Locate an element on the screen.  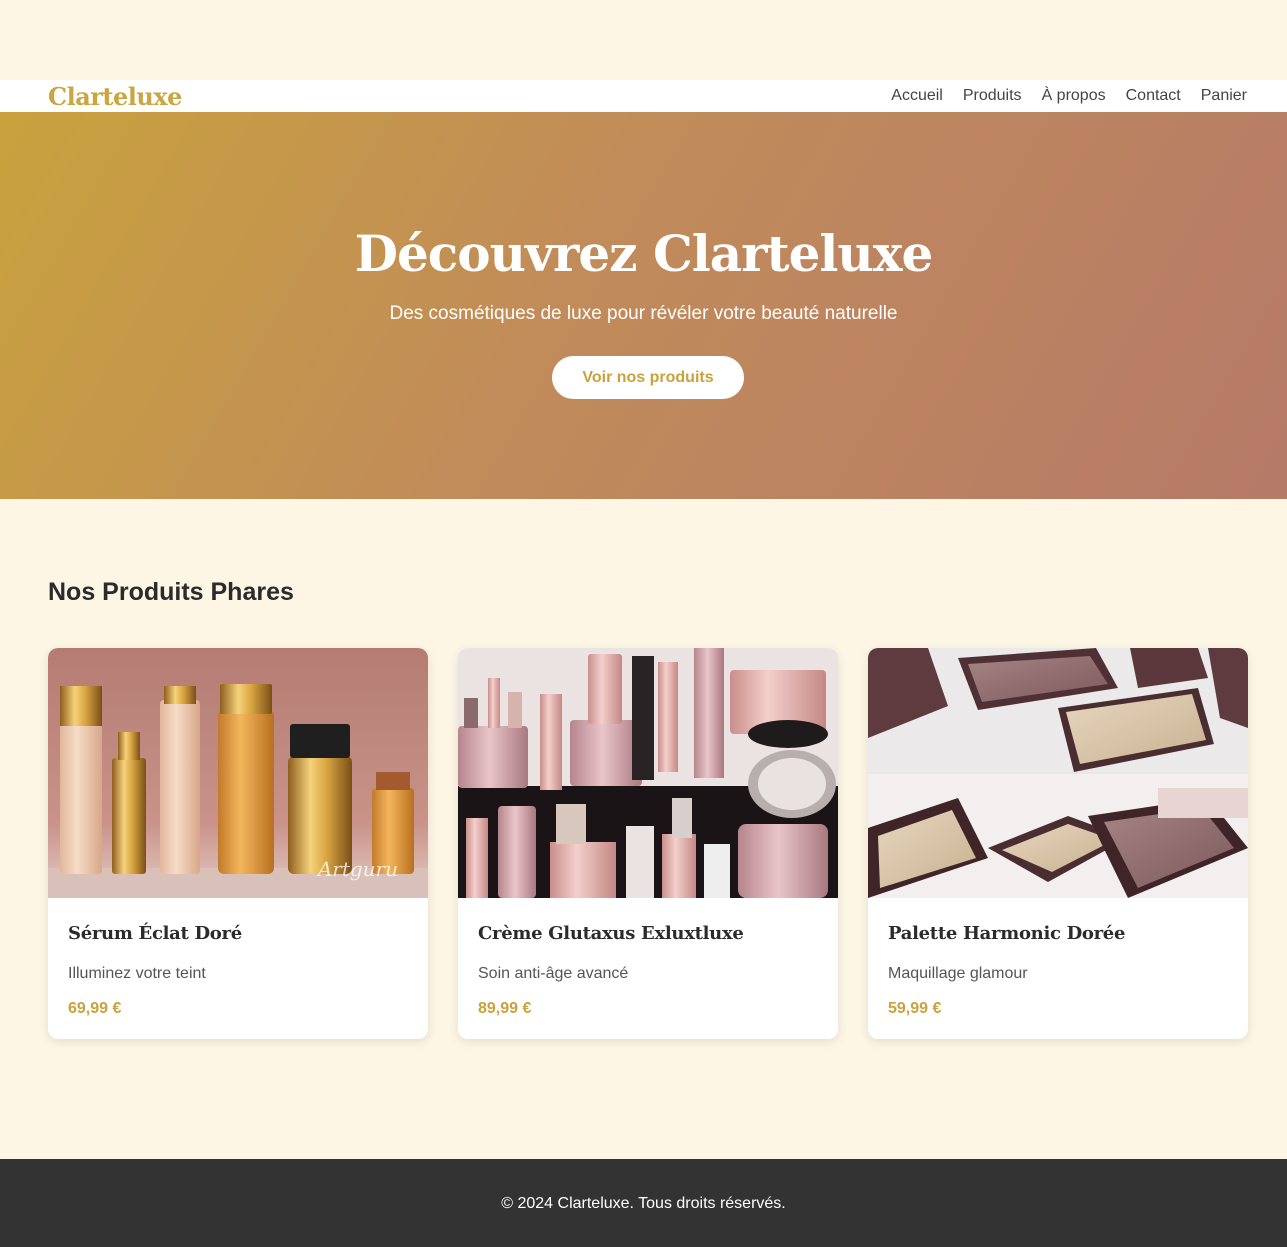
product-description: Maquillage glamour is located at coordinates (958, 973).